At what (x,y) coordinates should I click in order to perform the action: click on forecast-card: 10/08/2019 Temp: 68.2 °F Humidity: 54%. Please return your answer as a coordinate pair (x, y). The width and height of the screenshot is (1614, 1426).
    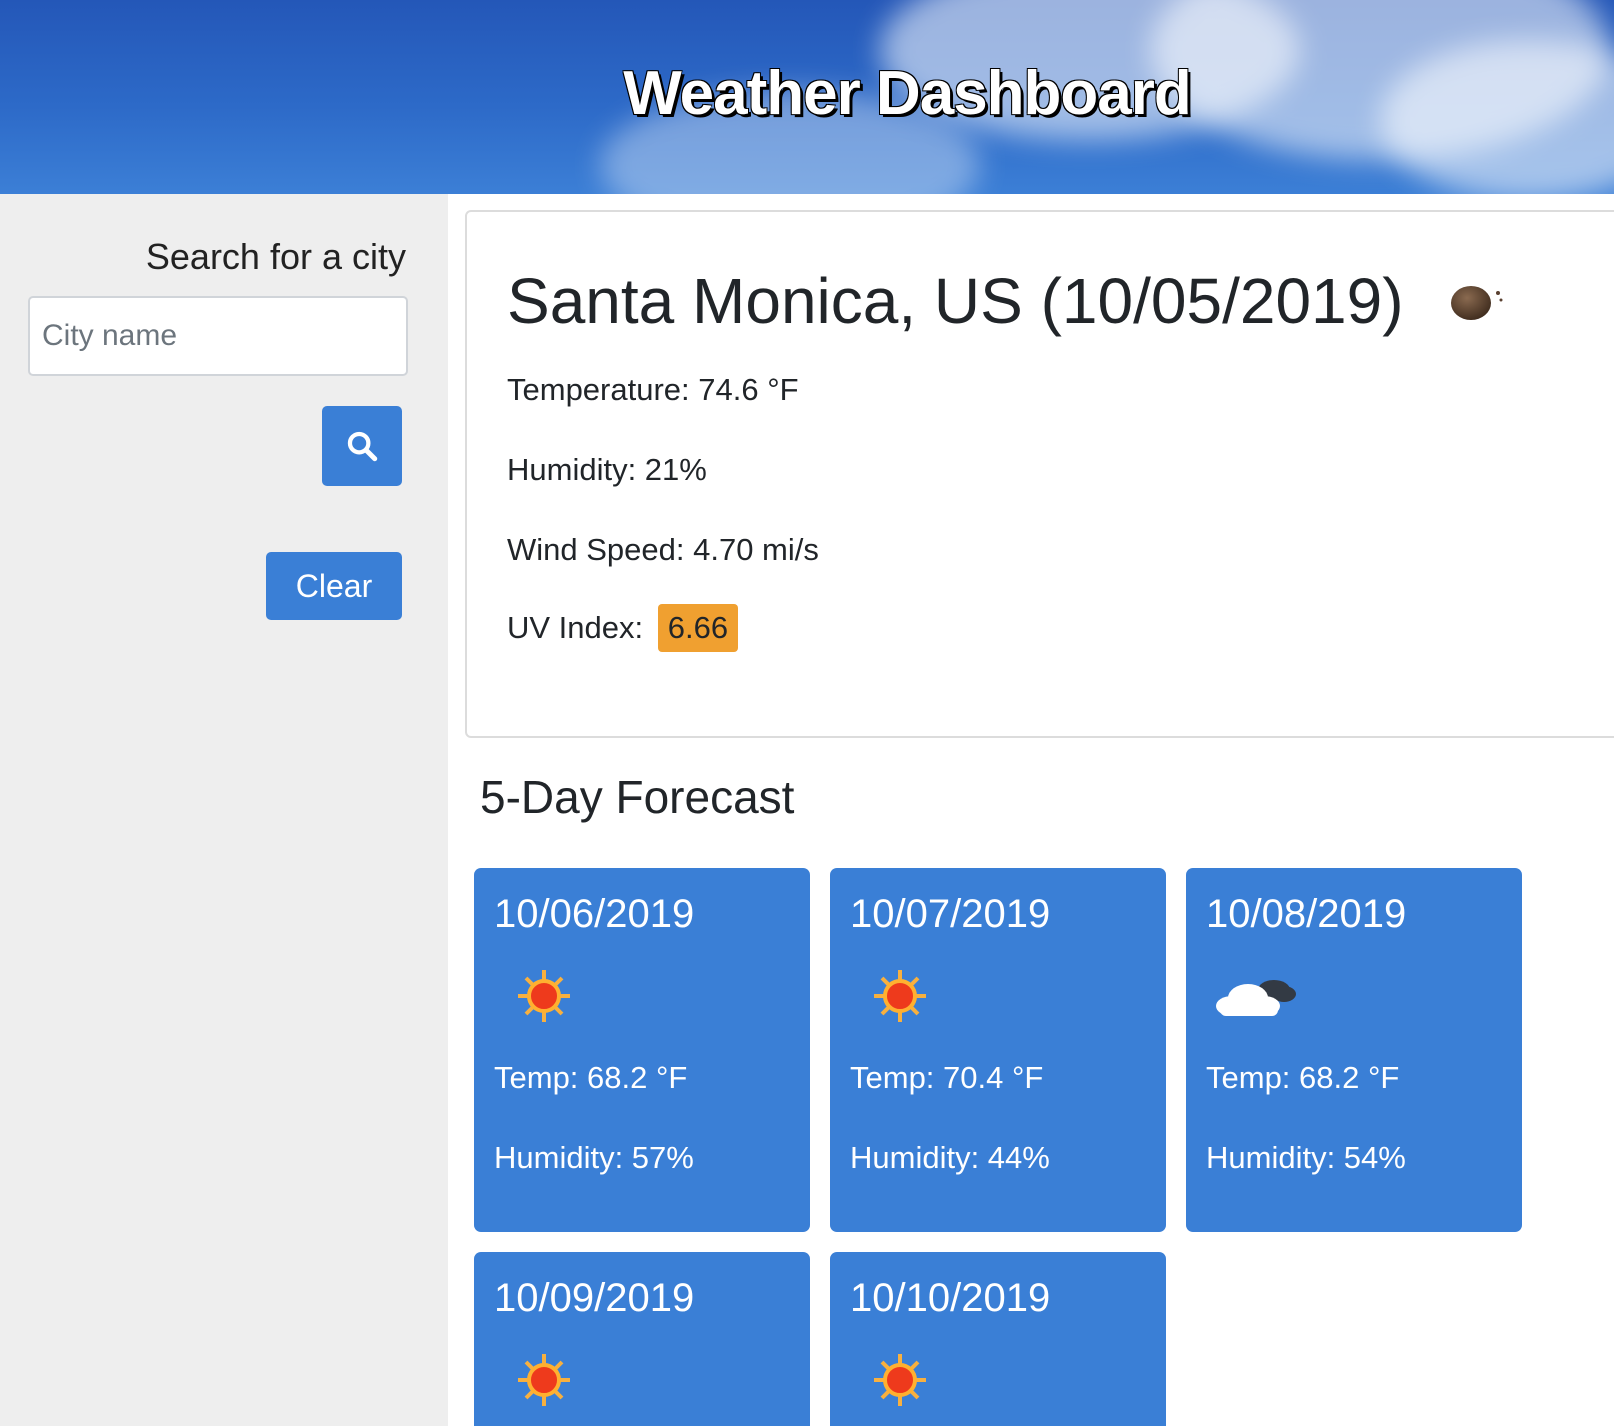
    Looking at the image, I should click on (1354, 1050).